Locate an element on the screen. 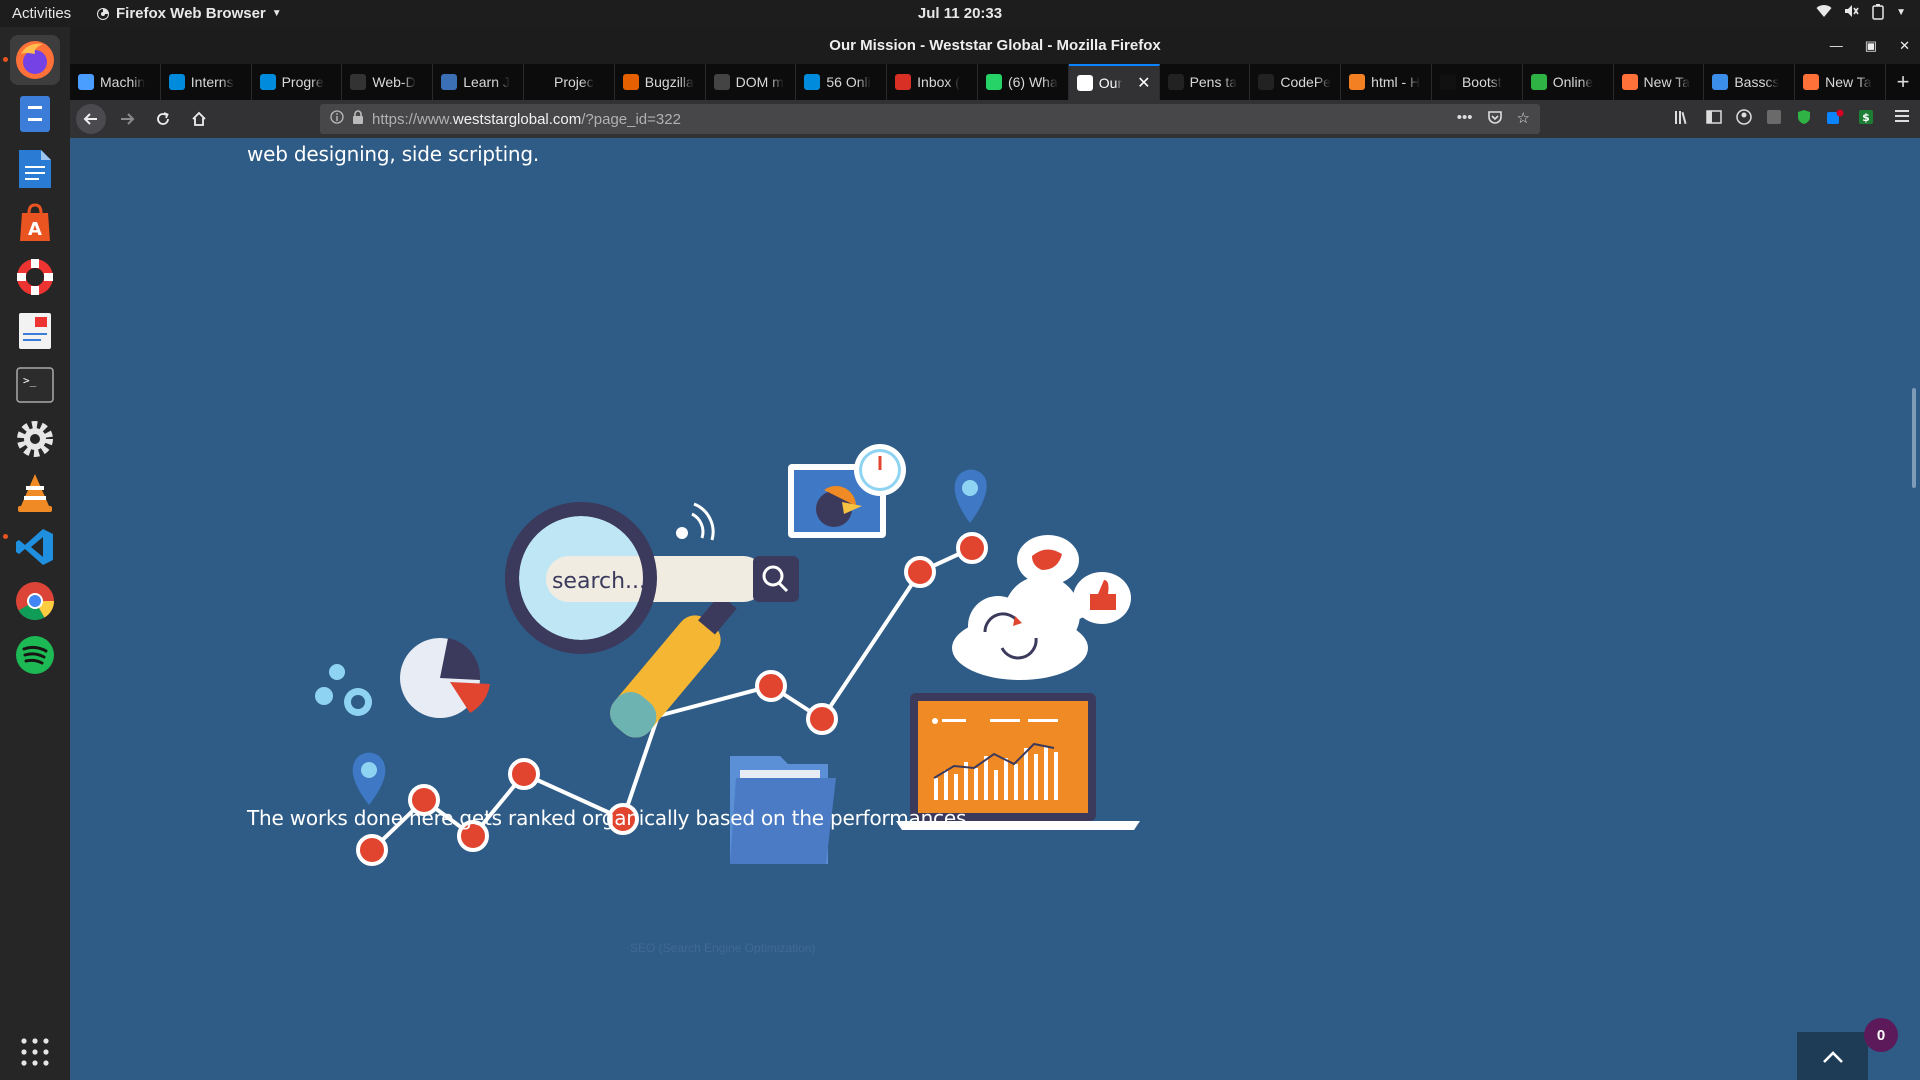 Image resolution: width=1920 pixels, height=1080 pixels. notification-badge: 0 is located at coordinates (1881, 1035).